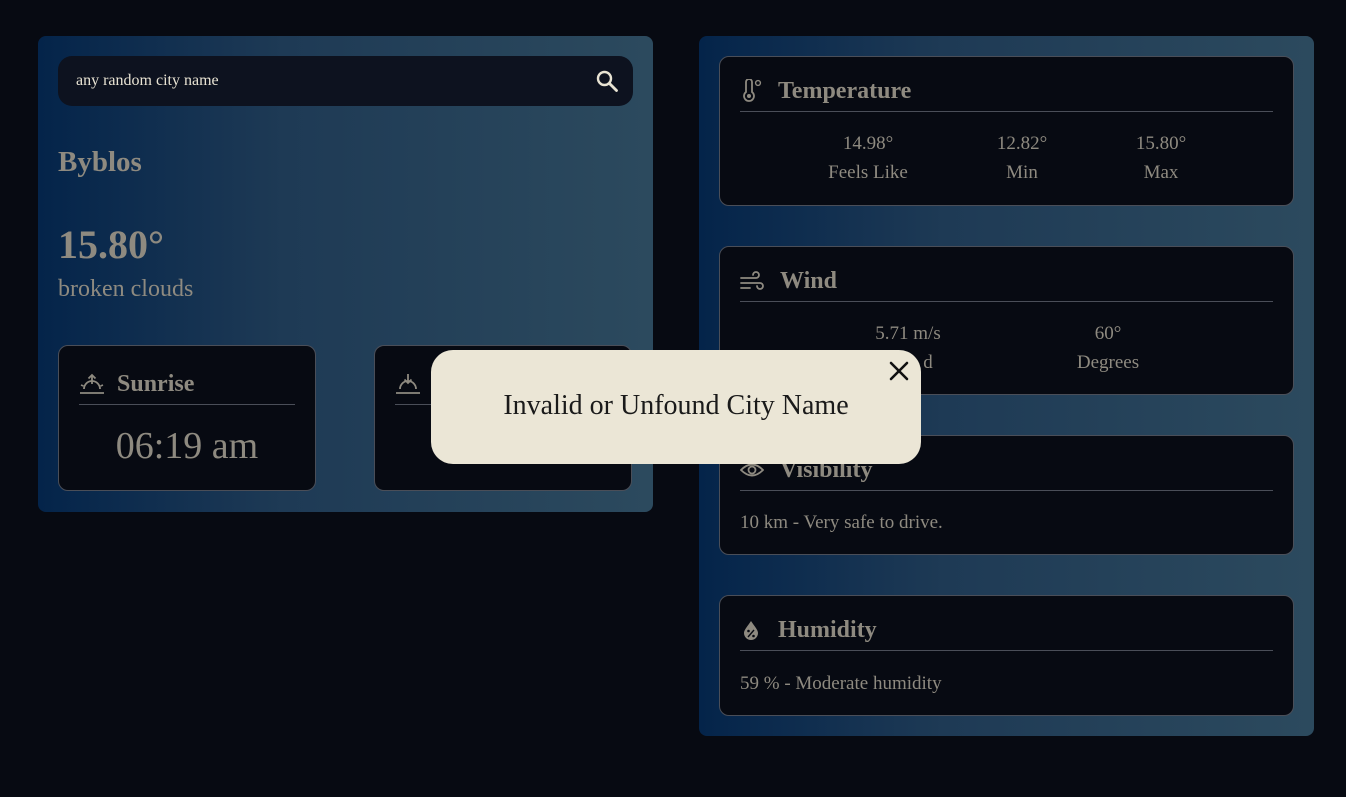 This screenshot has height=797, width=1346. I want to click on sunrise-time: 06:19 am, so click(187, 446).